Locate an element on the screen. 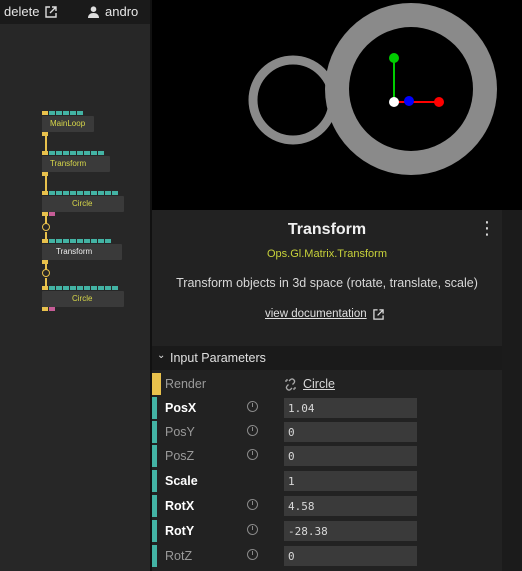  right-panel-strip is located at coordinates (512, 390).